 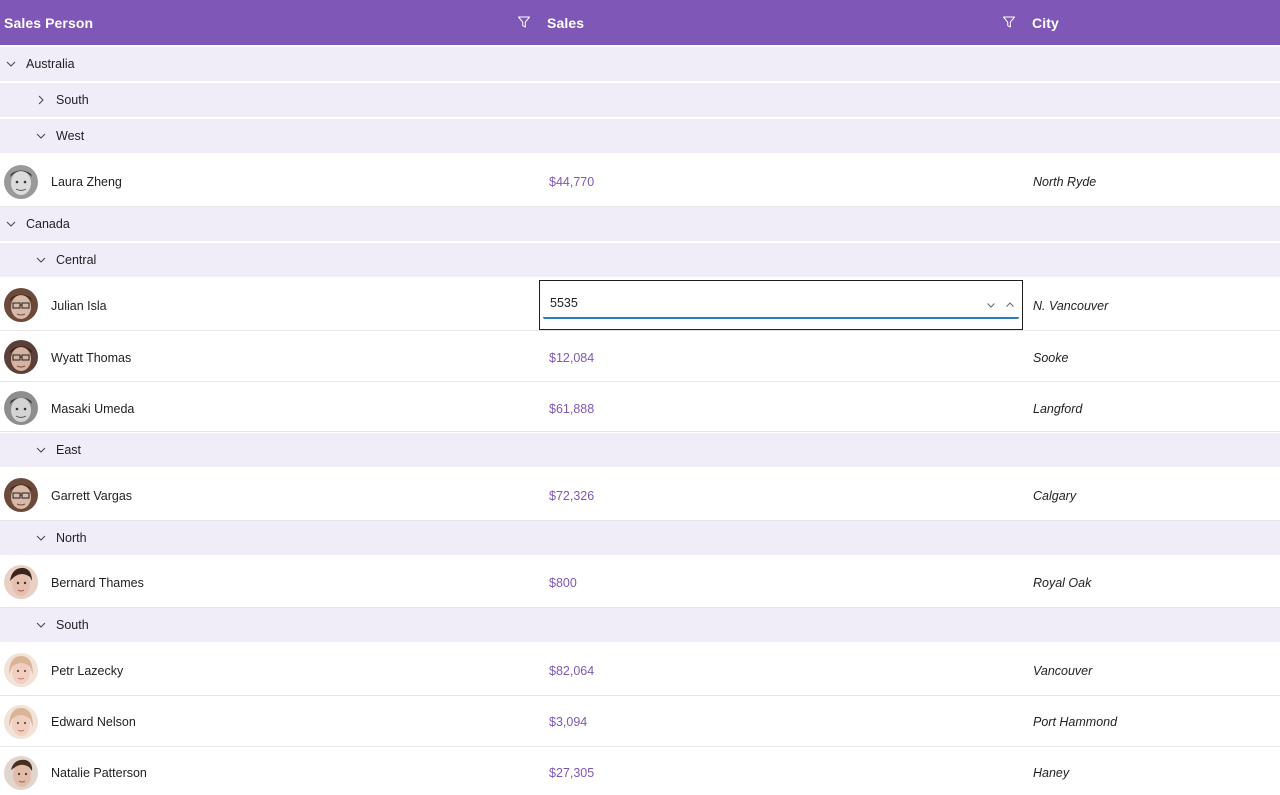 What do you see at coordinates (640, 771) in the screenshot?
I see `table-row: Natalie Patterson $27,305 Haney` at bounding box center [640, 771].